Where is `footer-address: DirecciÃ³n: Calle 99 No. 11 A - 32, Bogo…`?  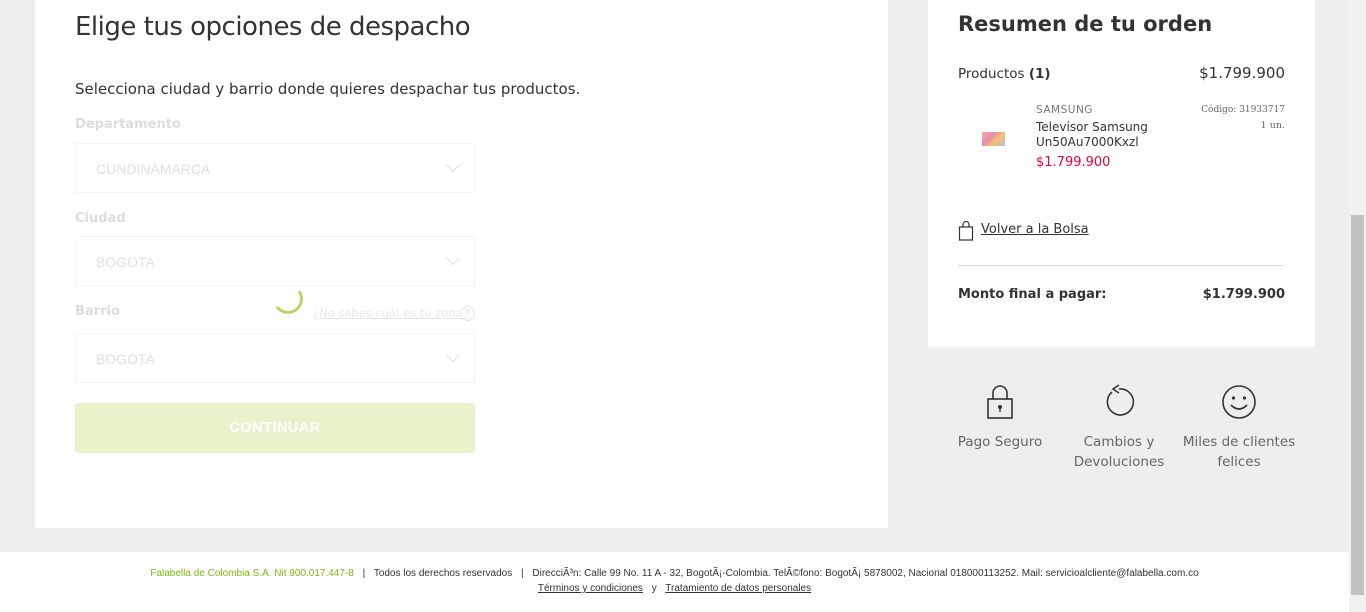 footer-address: DirecciÃ³n: Calle 99 No. 11 A - 32, Bogo… is located at coordinates (865, 573).